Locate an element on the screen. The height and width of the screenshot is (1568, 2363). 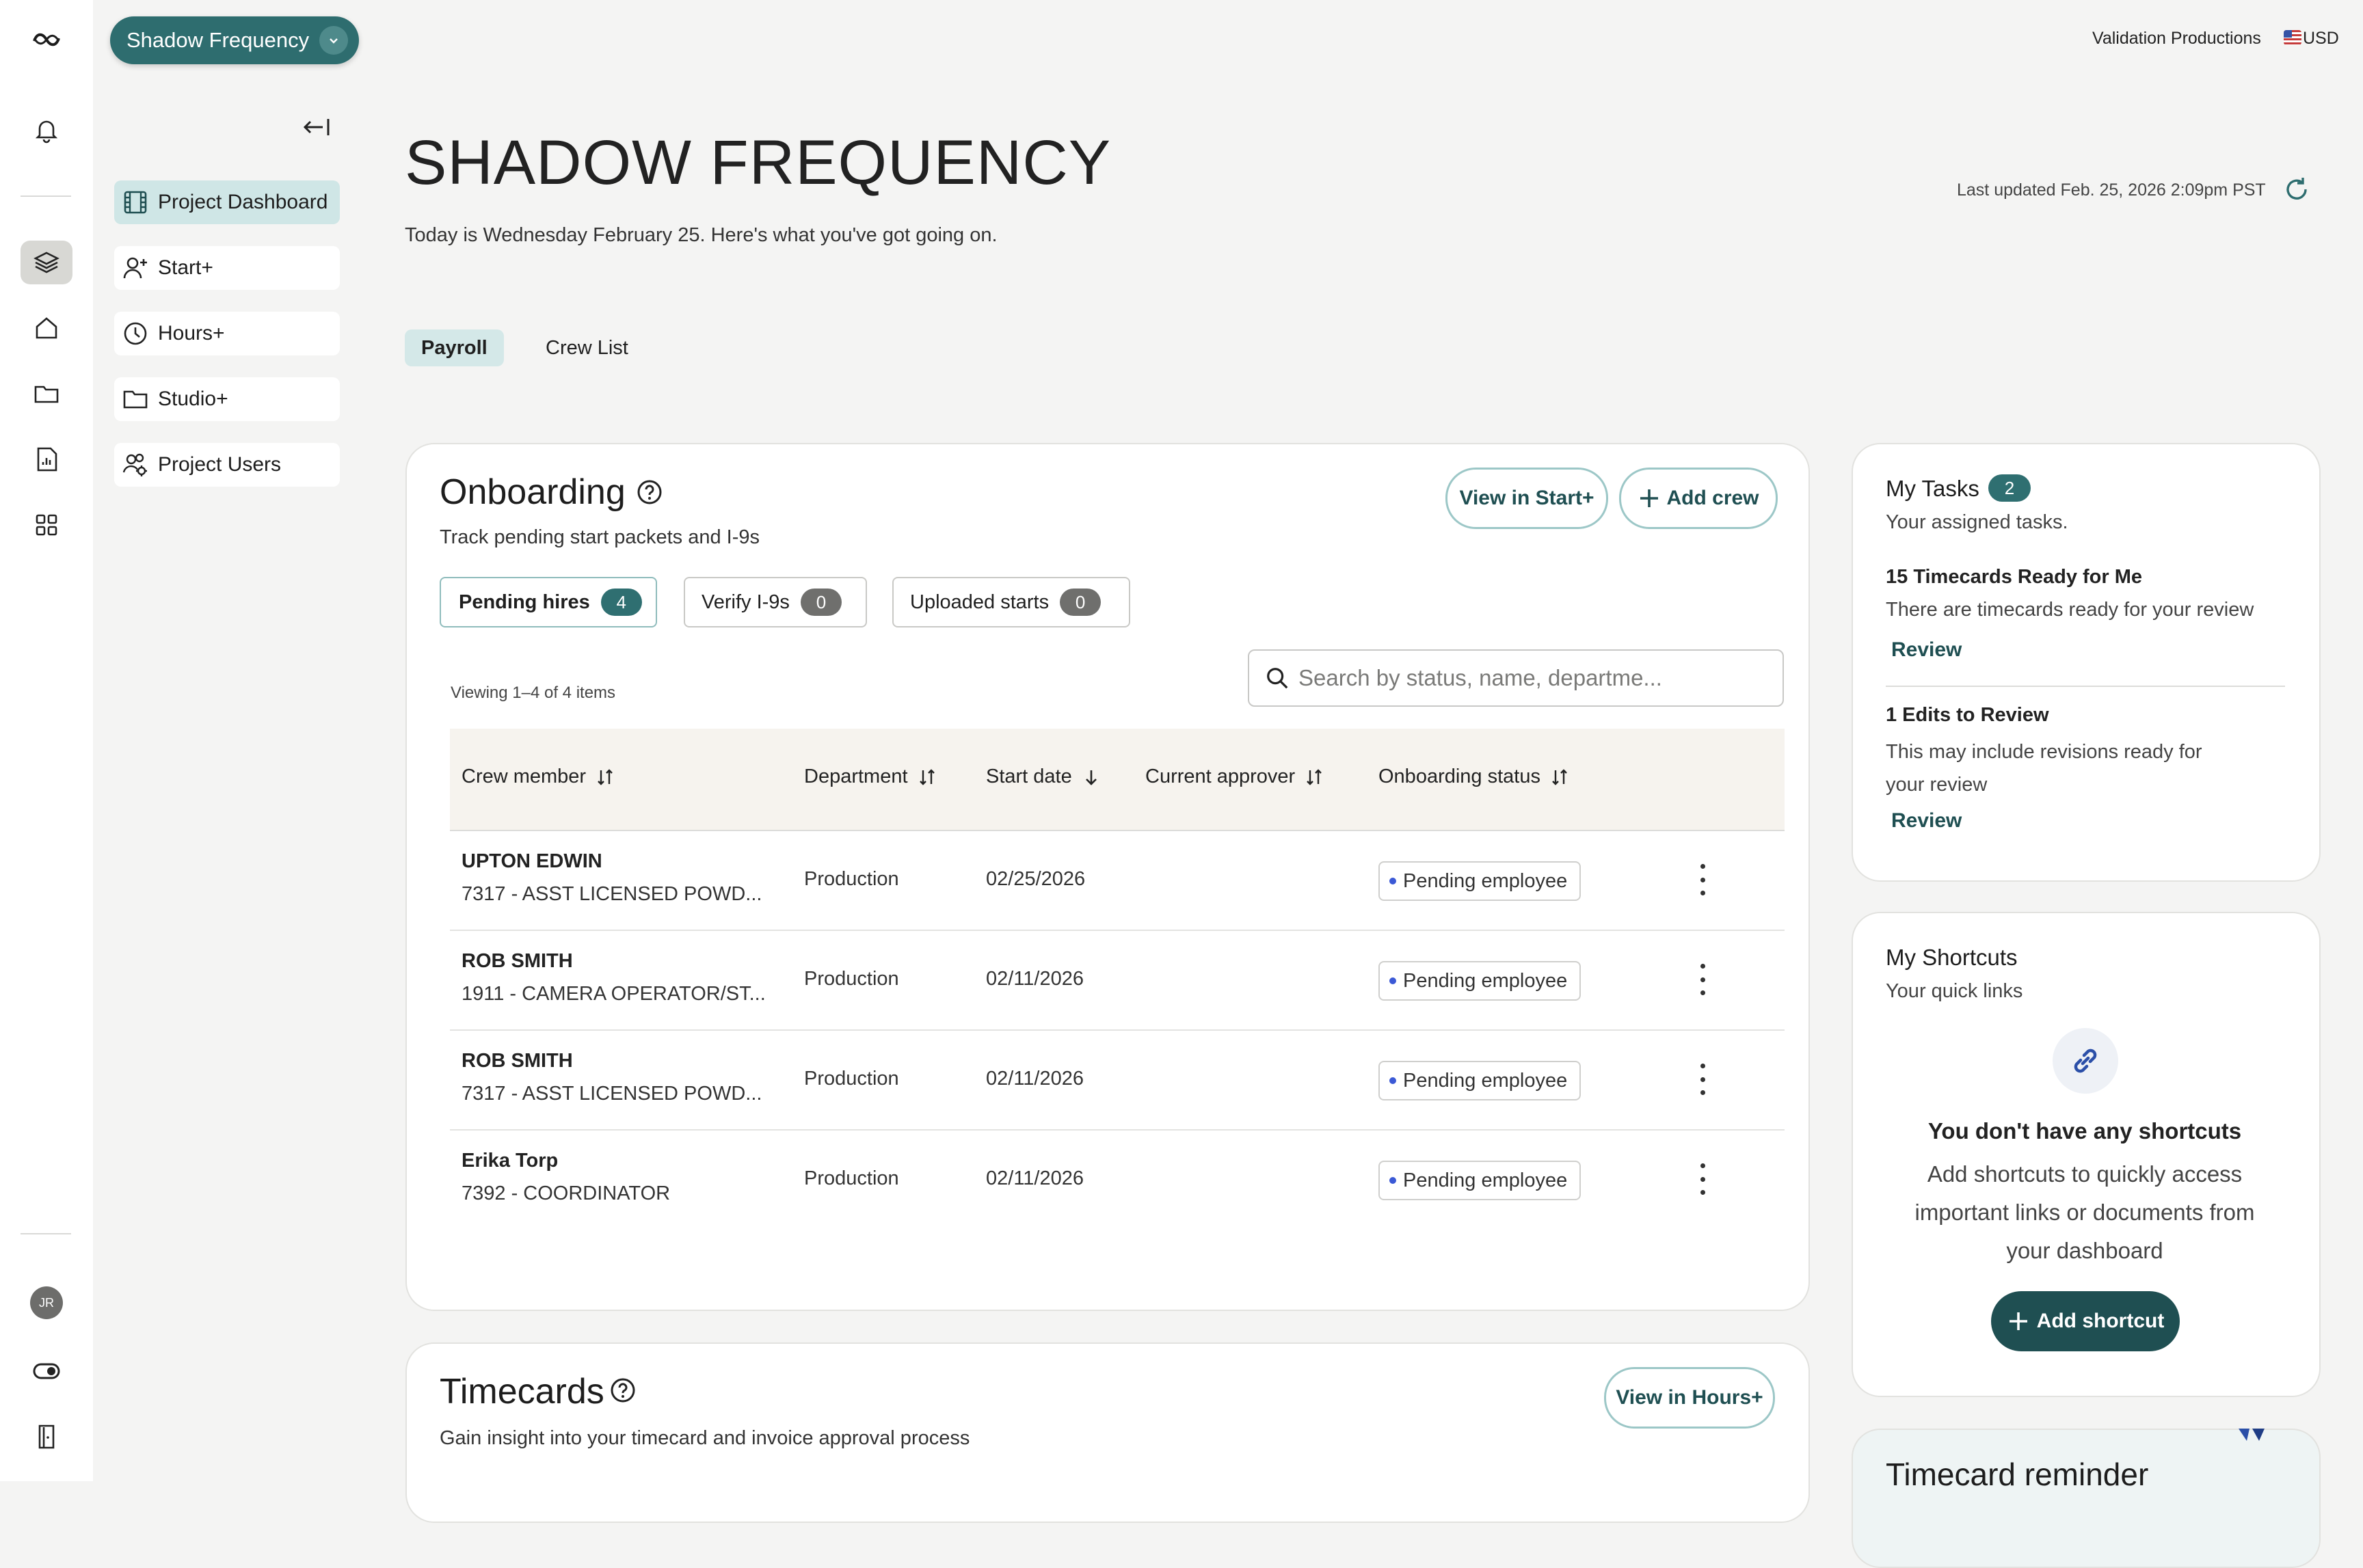
home-icon is located at coordinates (46, 328).